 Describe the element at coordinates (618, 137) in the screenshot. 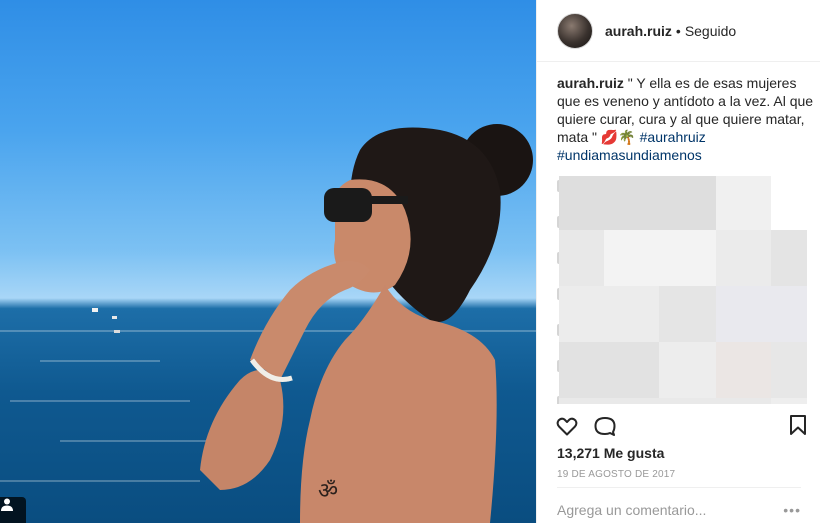

I see `caption-emojis: 💋🌴` at that location.